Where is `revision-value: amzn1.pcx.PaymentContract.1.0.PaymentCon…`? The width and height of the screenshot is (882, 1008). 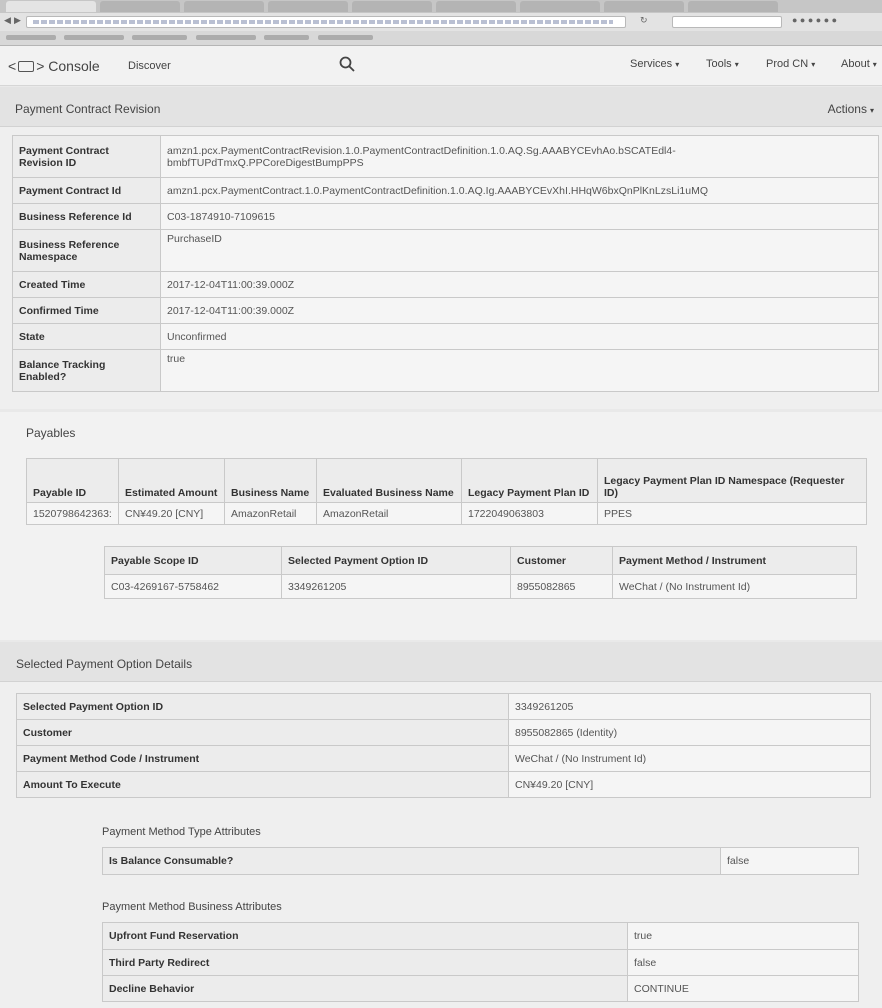 revision-value: amzn1.pcx.PaymentContract.1.0.PaymentCon… is located at coordinates (519, 190).